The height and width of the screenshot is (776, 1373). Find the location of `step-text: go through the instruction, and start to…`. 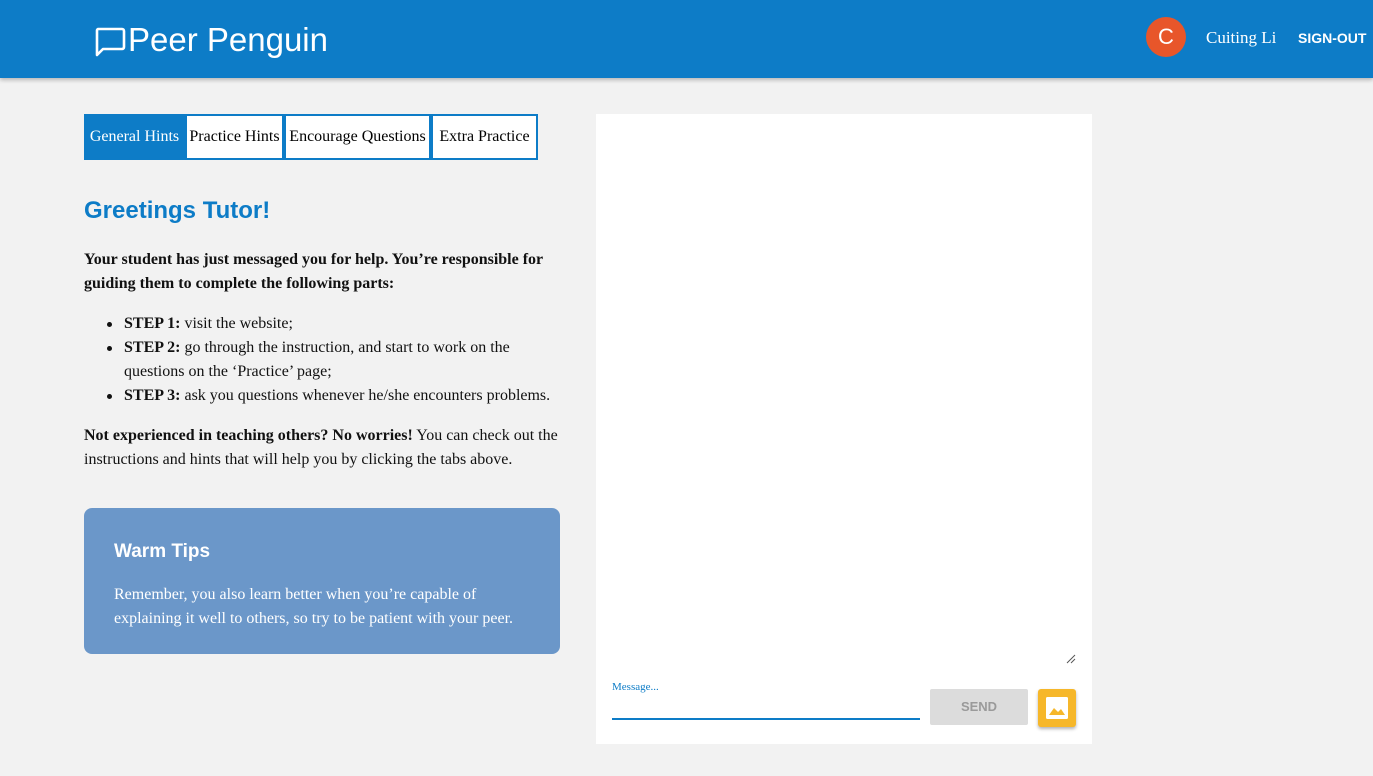

step-text: go through the instruction, and start to… is located at coordinates (317, 359).